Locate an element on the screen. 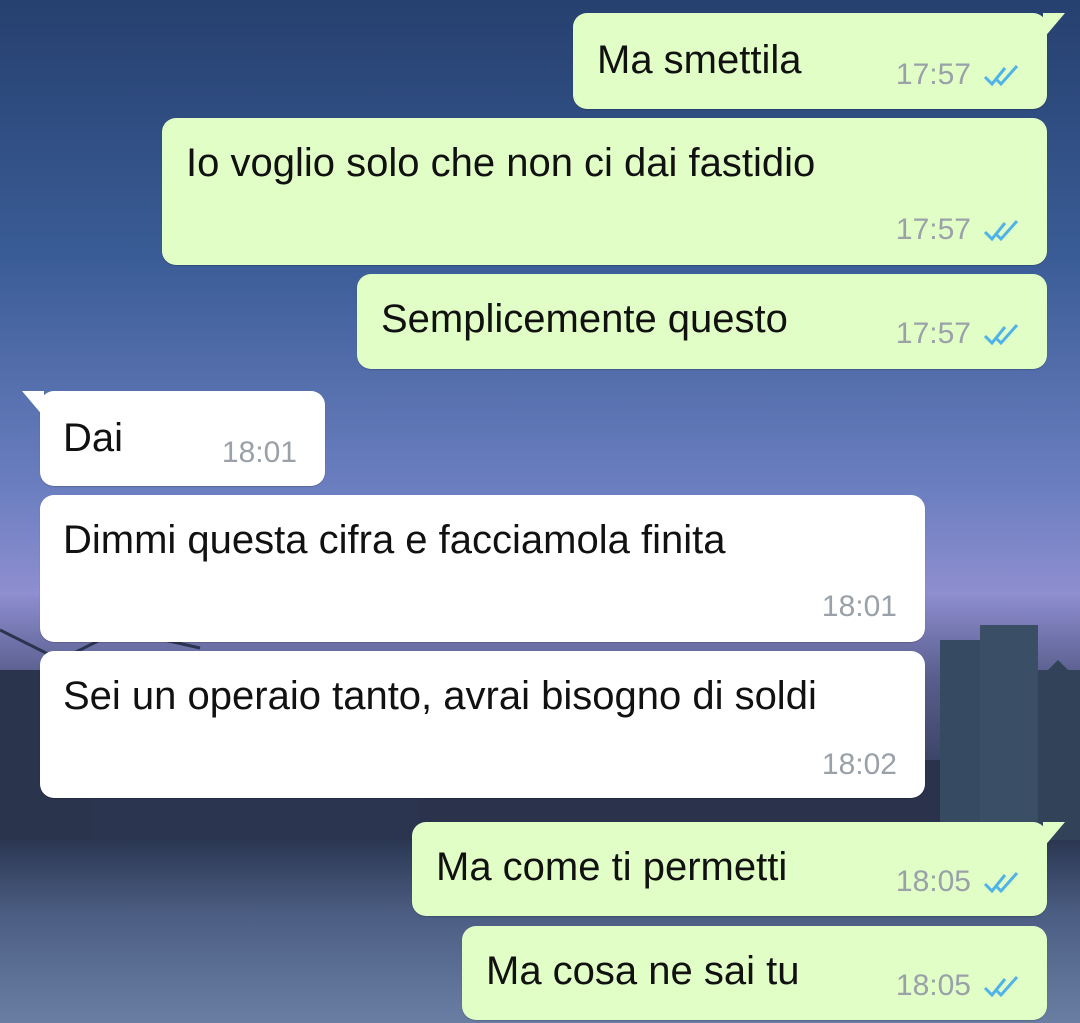  message-meta: 18:02 is located at coordinates (859, 765).